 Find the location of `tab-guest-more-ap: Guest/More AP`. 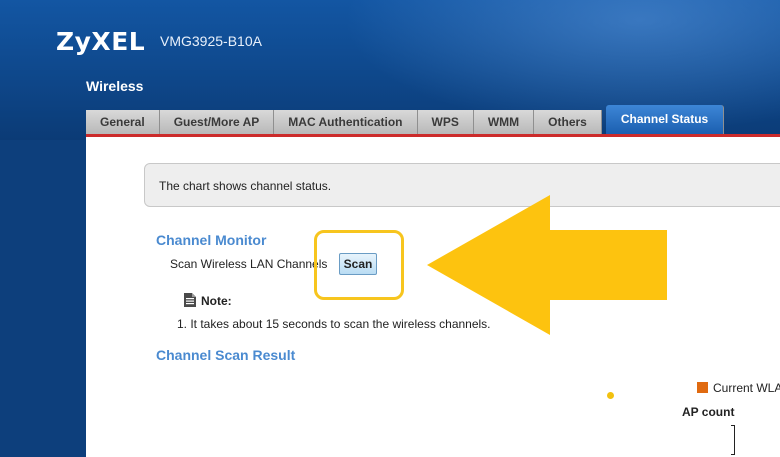

tab-guest-more-ap: Guest/More AP is located at coordinates (217, 122).